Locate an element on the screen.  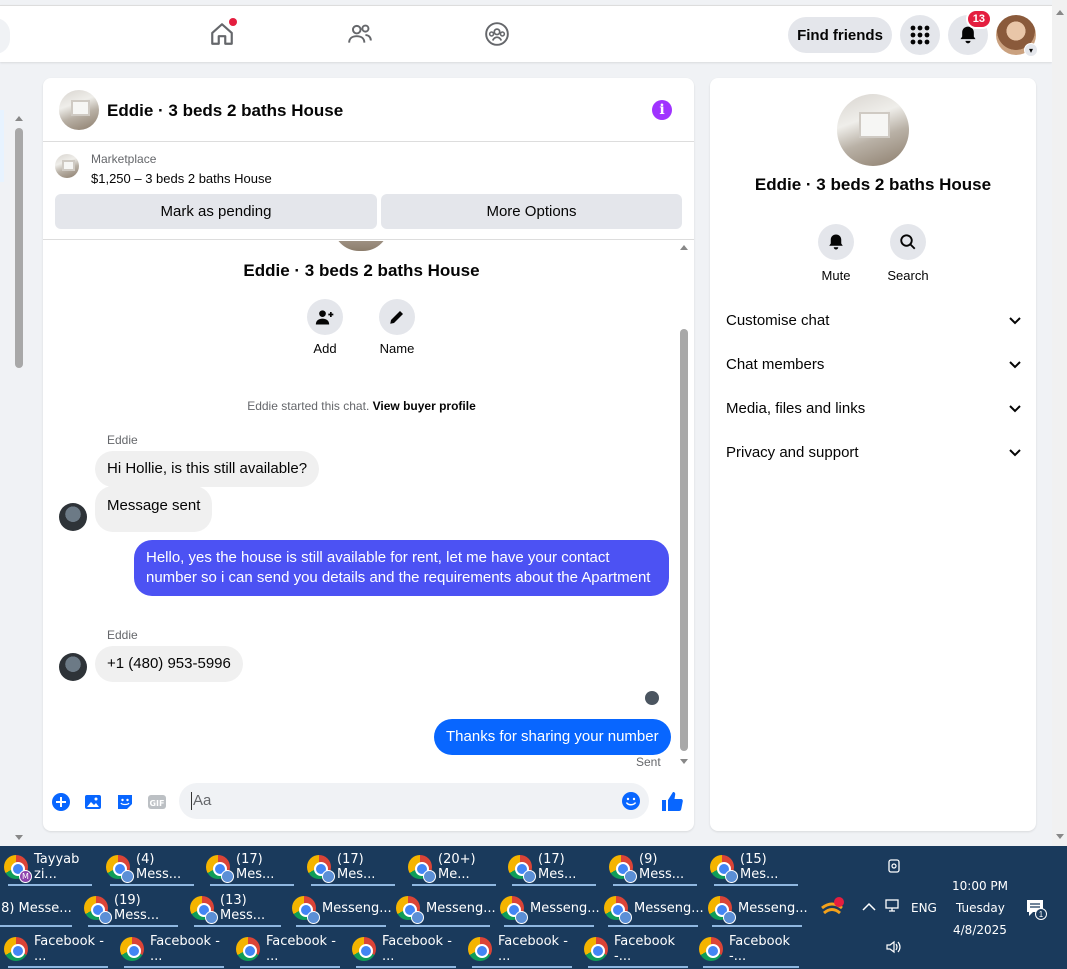
page-scroll-down-arrow is located at coordinates (1060, 836).